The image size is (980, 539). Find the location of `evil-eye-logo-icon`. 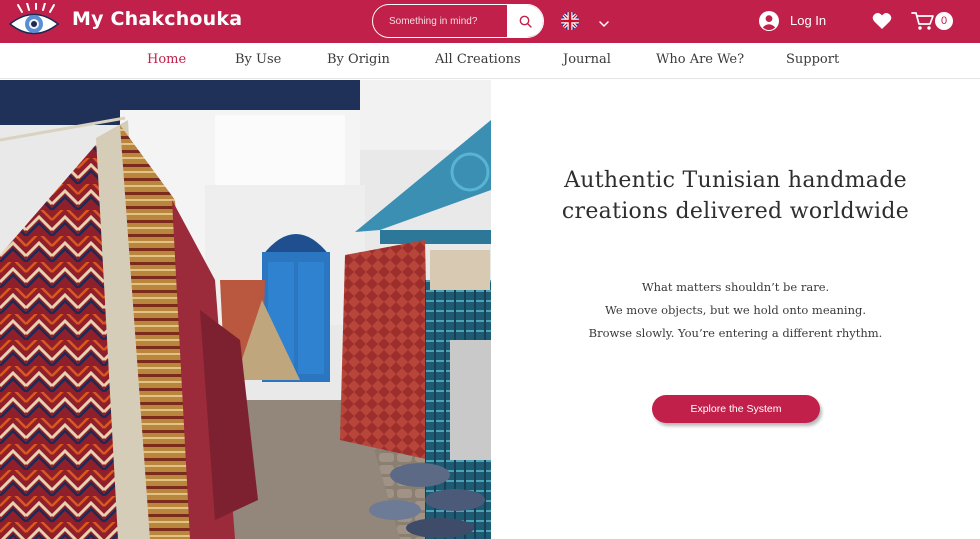

evil-eye-logo-icon is located at coordinates (34, 21).